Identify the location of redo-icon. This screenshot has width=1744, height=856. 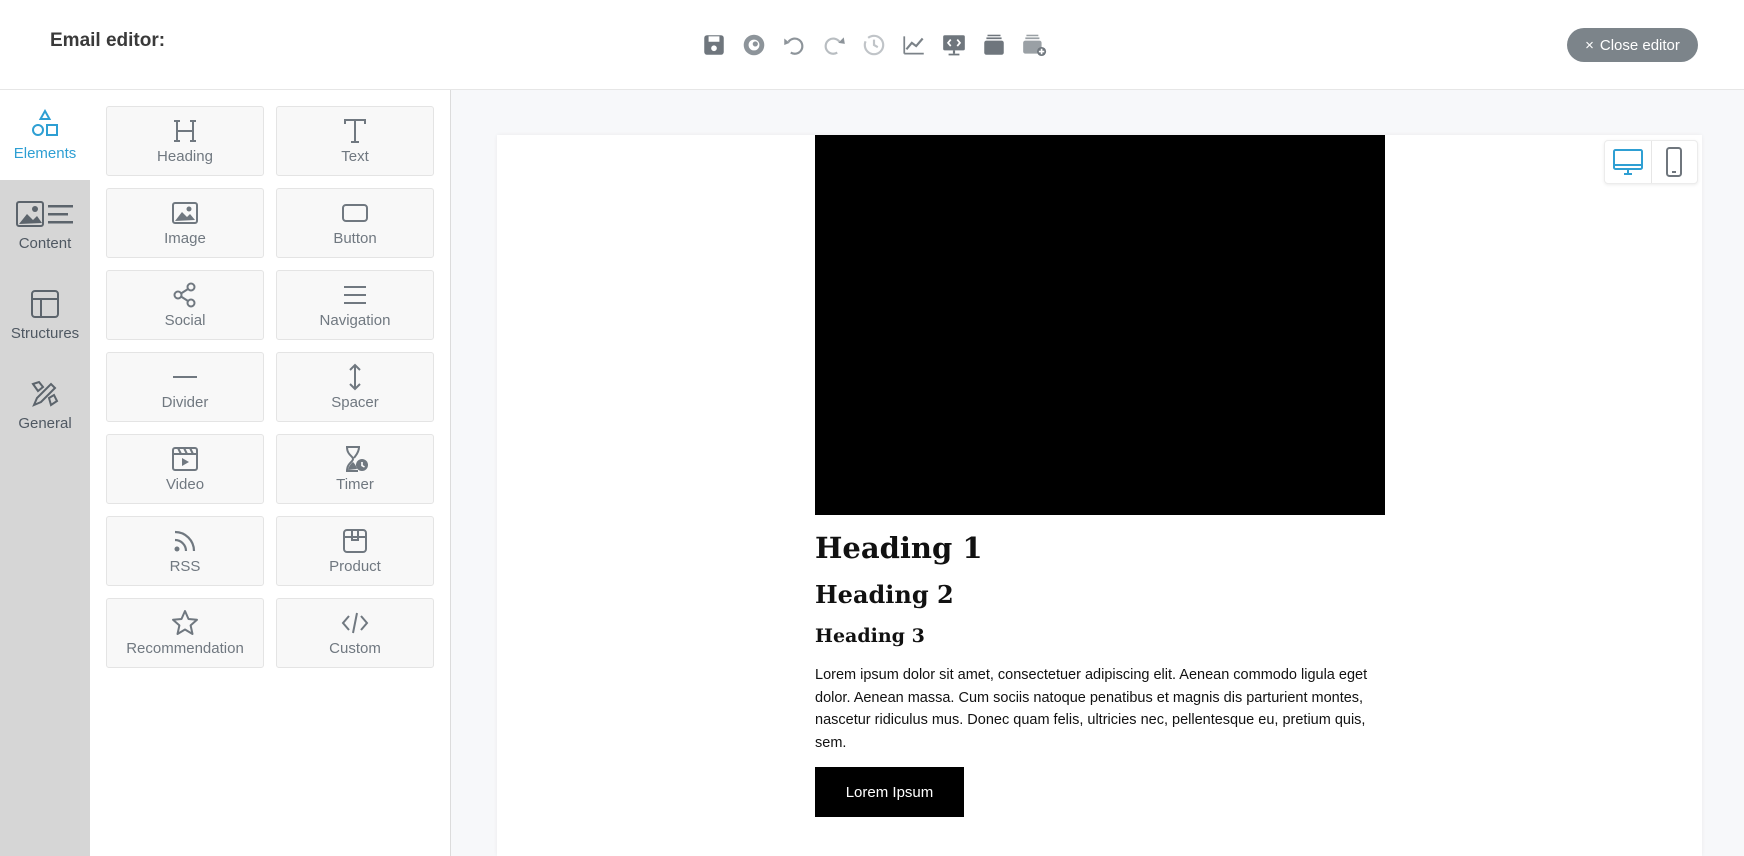
(834, 46).